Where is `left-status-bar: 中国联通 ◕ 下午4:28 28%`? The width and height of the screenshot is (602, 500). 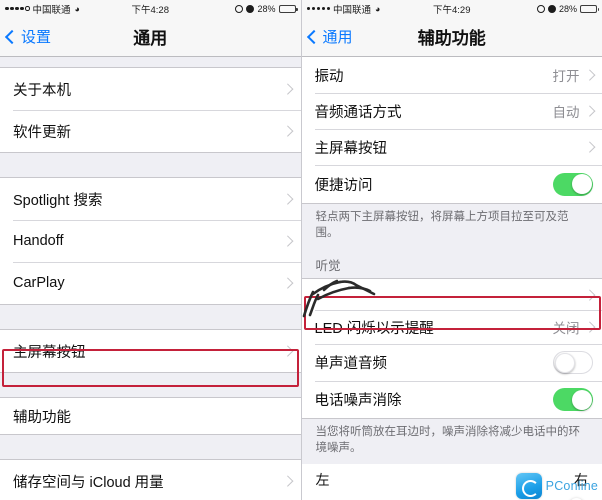
left-status-bar: 中国联通 ◕ 下午4:28 28% is located at coordinates (150, 8).